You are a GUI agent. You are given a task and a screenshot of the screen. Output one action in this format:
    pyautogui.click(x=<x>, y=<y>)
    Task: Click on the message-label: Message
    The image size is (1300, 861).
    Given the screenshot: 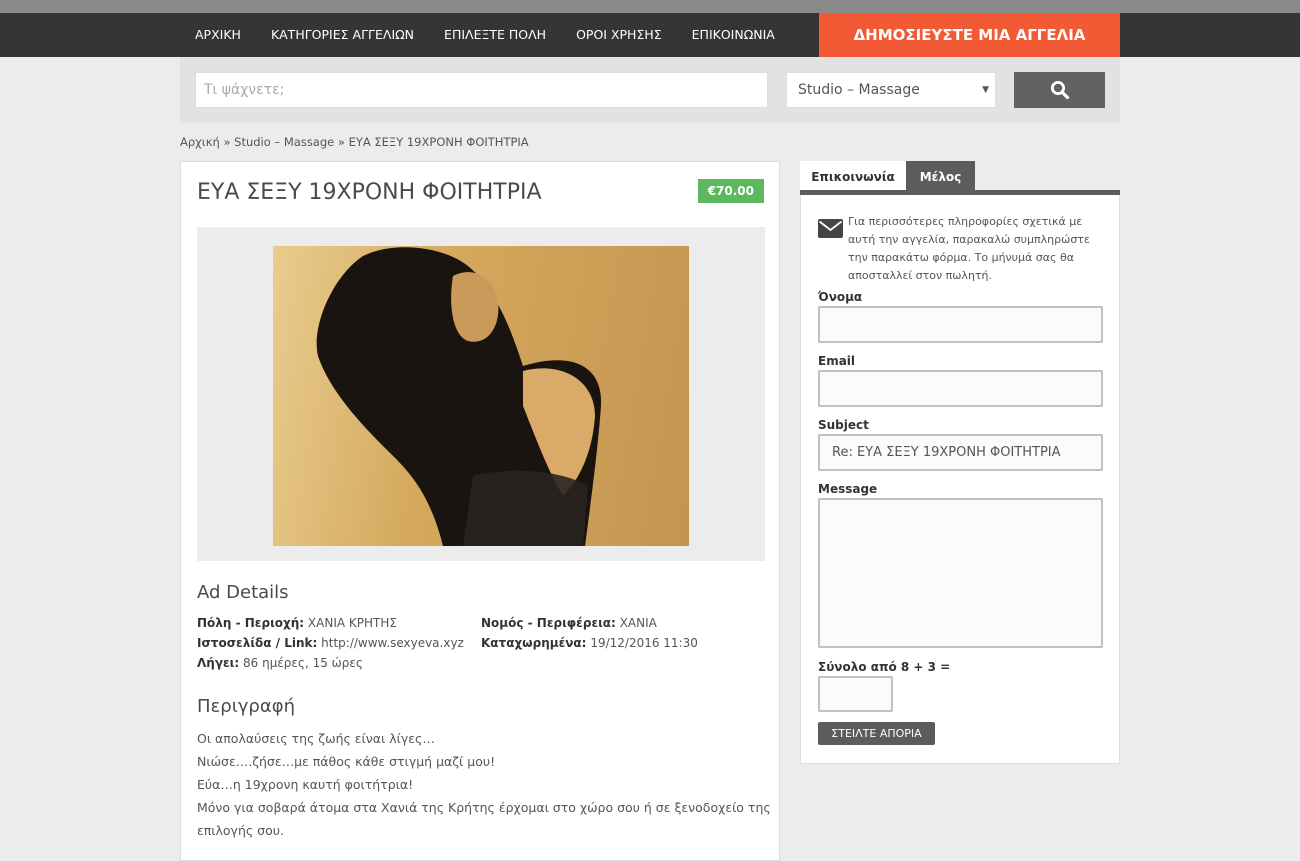 What is the action you would take?
    pyautogui.click(x=848, y=489)
    